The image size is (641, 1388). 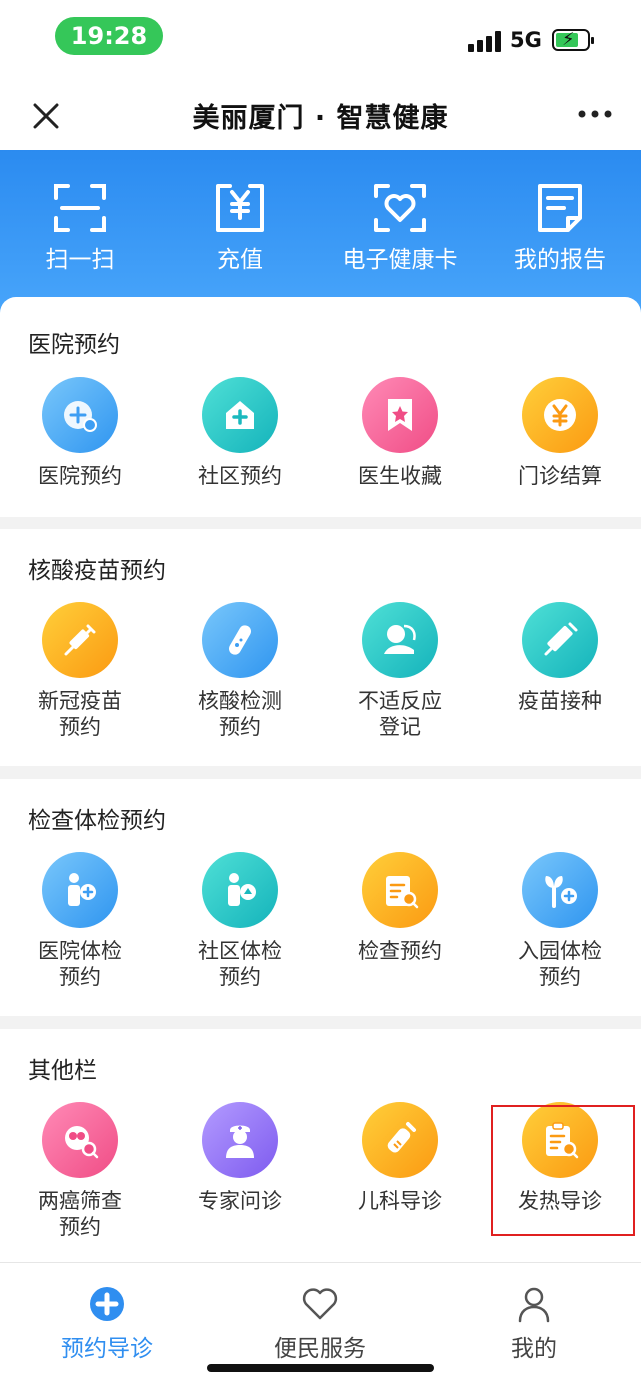 I want to click on report-icon, so click(x=560, y=208).